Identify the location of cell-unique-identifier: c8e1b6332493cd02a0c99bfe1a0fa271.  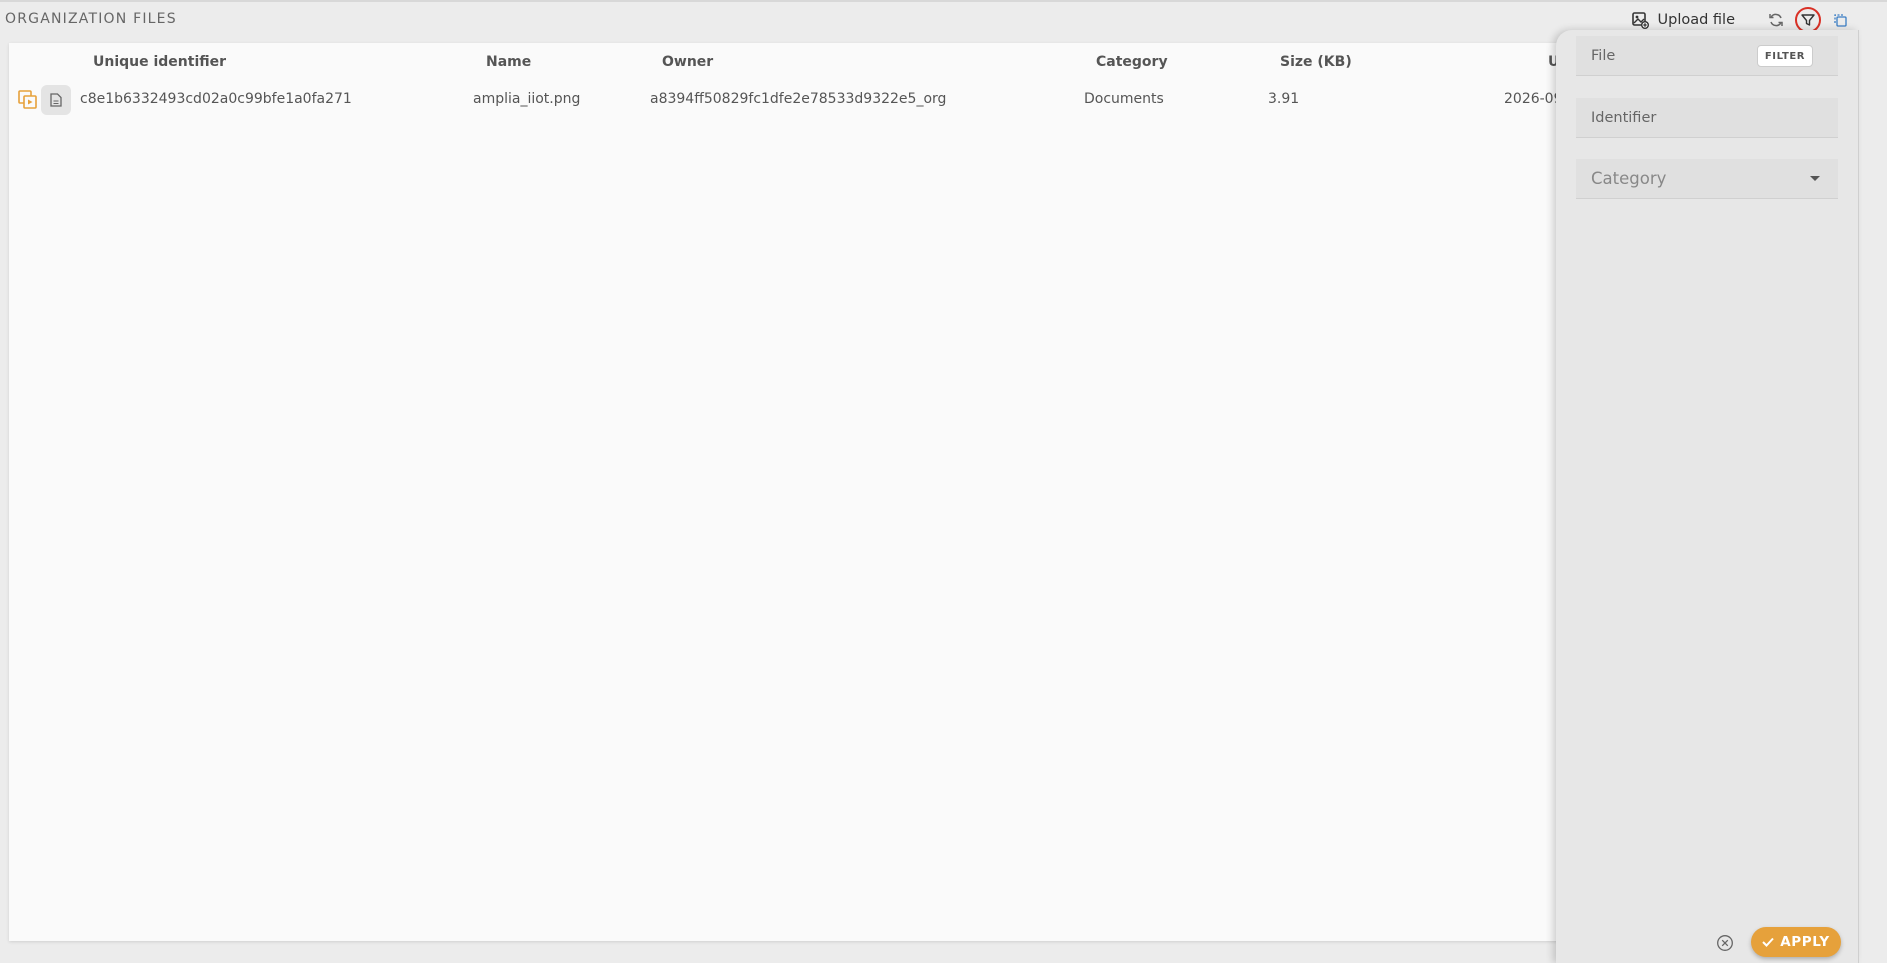
(216, 99).